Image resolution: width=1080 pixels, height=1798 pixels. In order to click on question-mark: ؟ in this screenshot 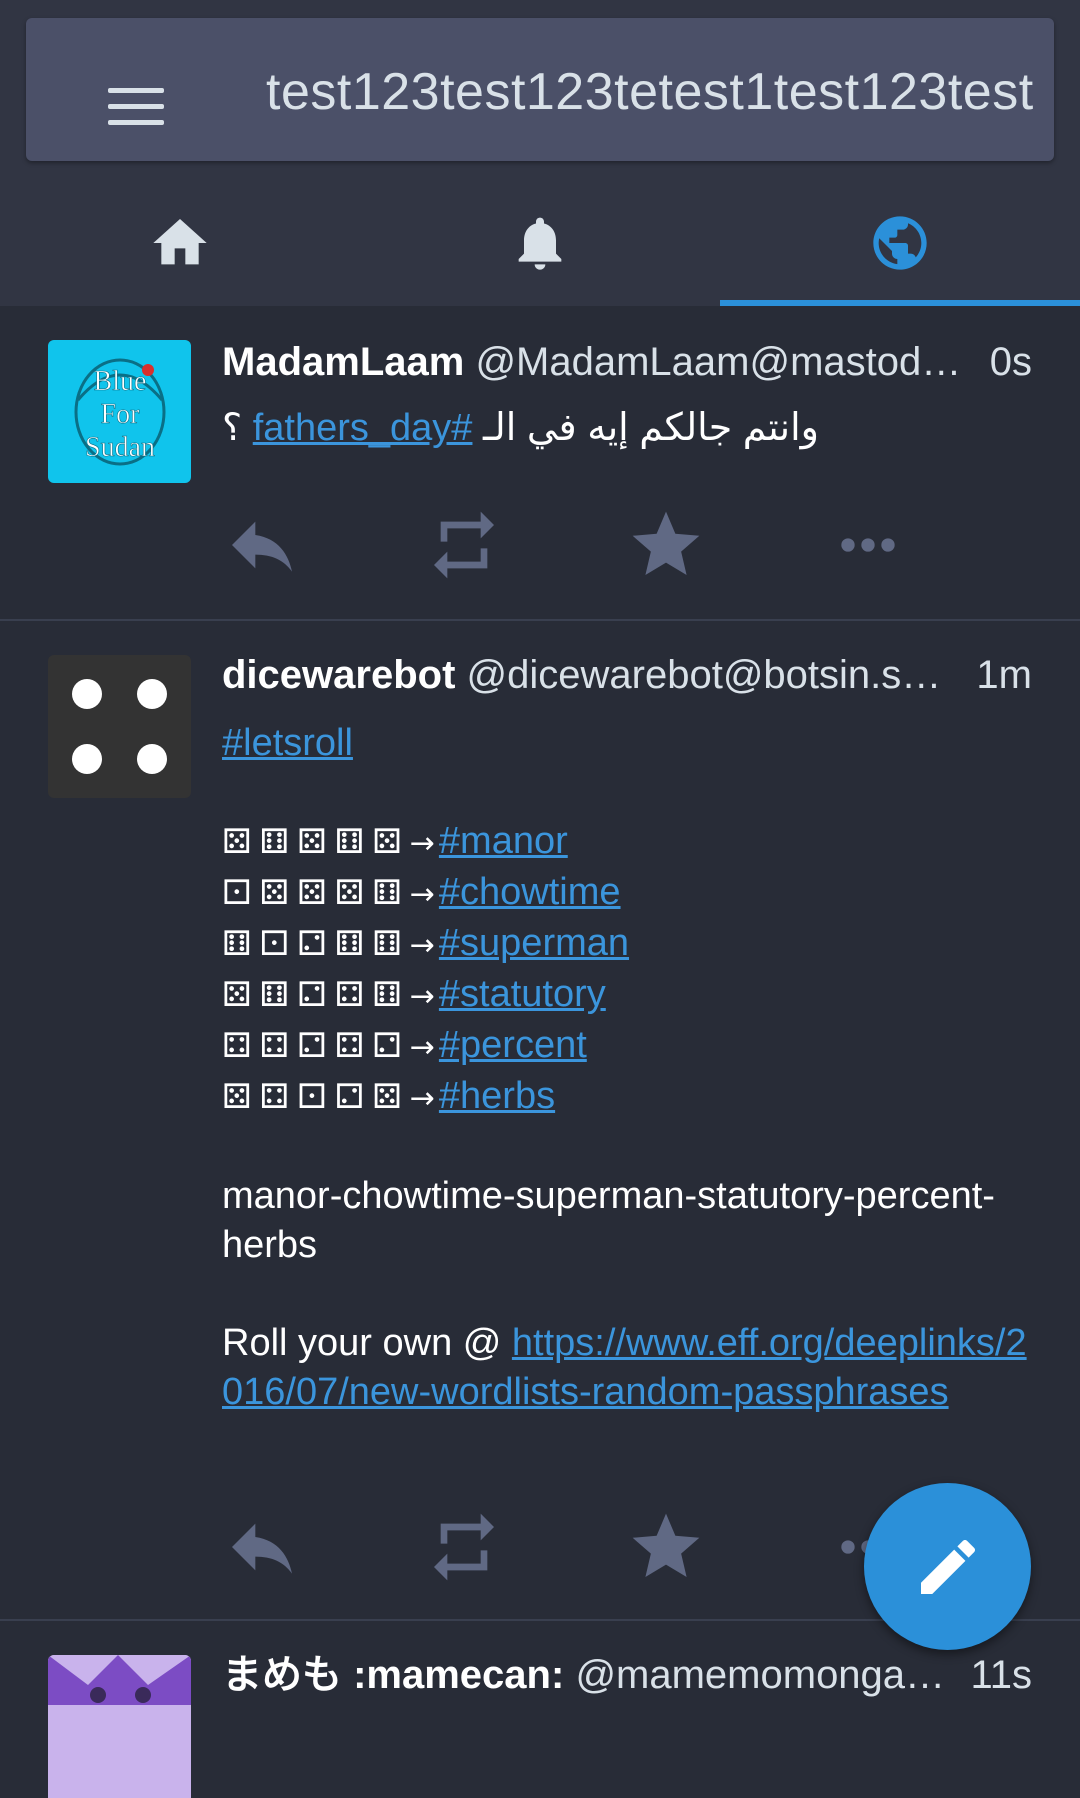, I will do `click(232, 428)`.